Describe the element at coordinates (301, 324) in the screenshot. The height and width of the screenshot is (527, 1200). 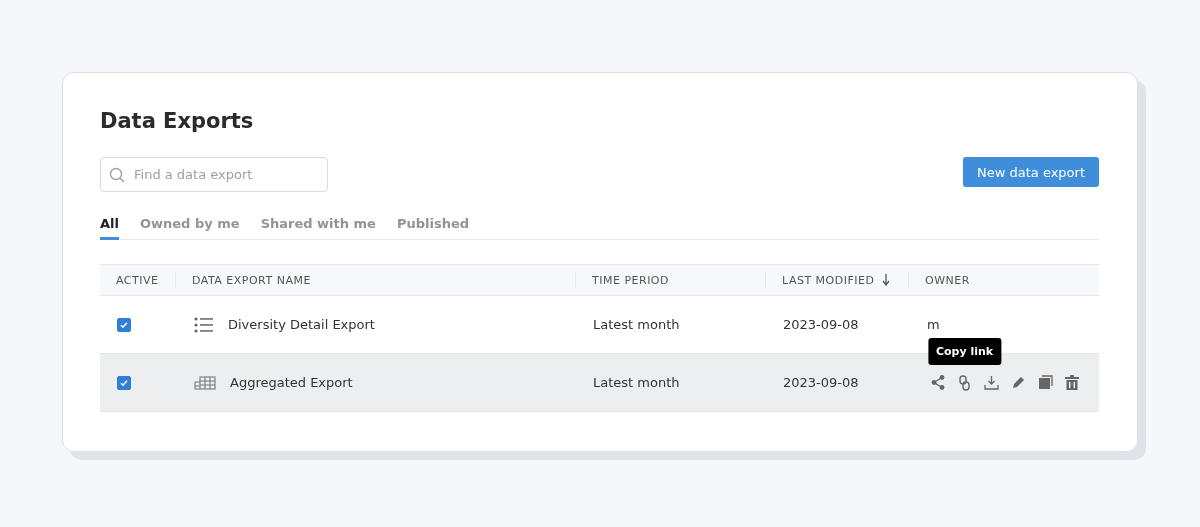
I see `export-name: Diversity Detail Export` at that location.